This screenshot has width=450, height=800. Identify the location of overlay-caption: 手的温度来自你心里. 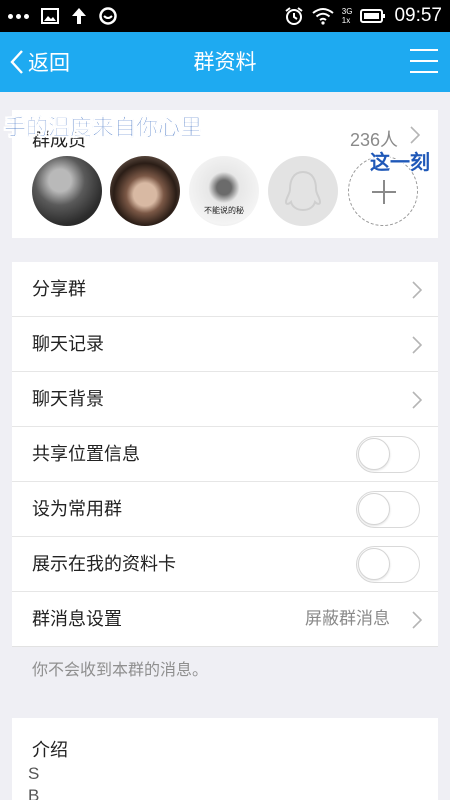
(103, 129).